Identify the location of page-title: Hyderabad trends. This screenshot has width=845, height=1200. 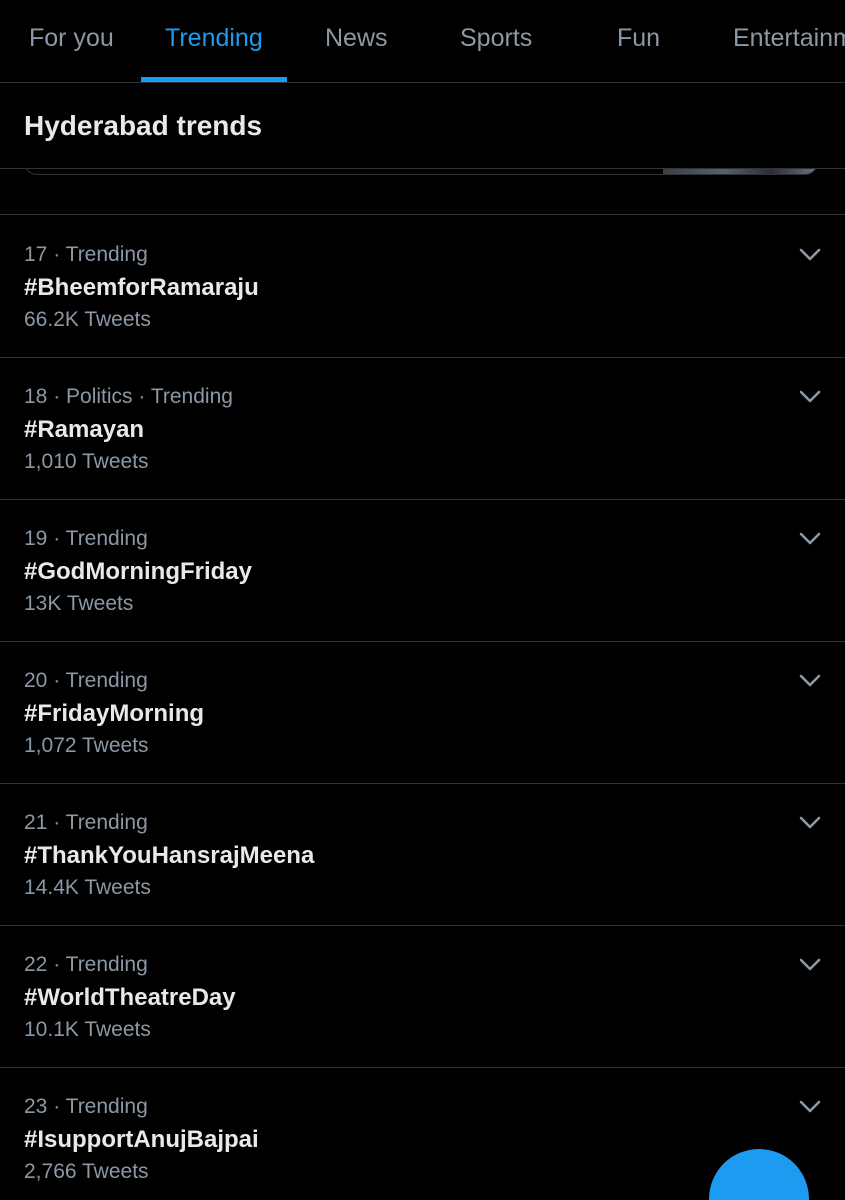
(143, 125).